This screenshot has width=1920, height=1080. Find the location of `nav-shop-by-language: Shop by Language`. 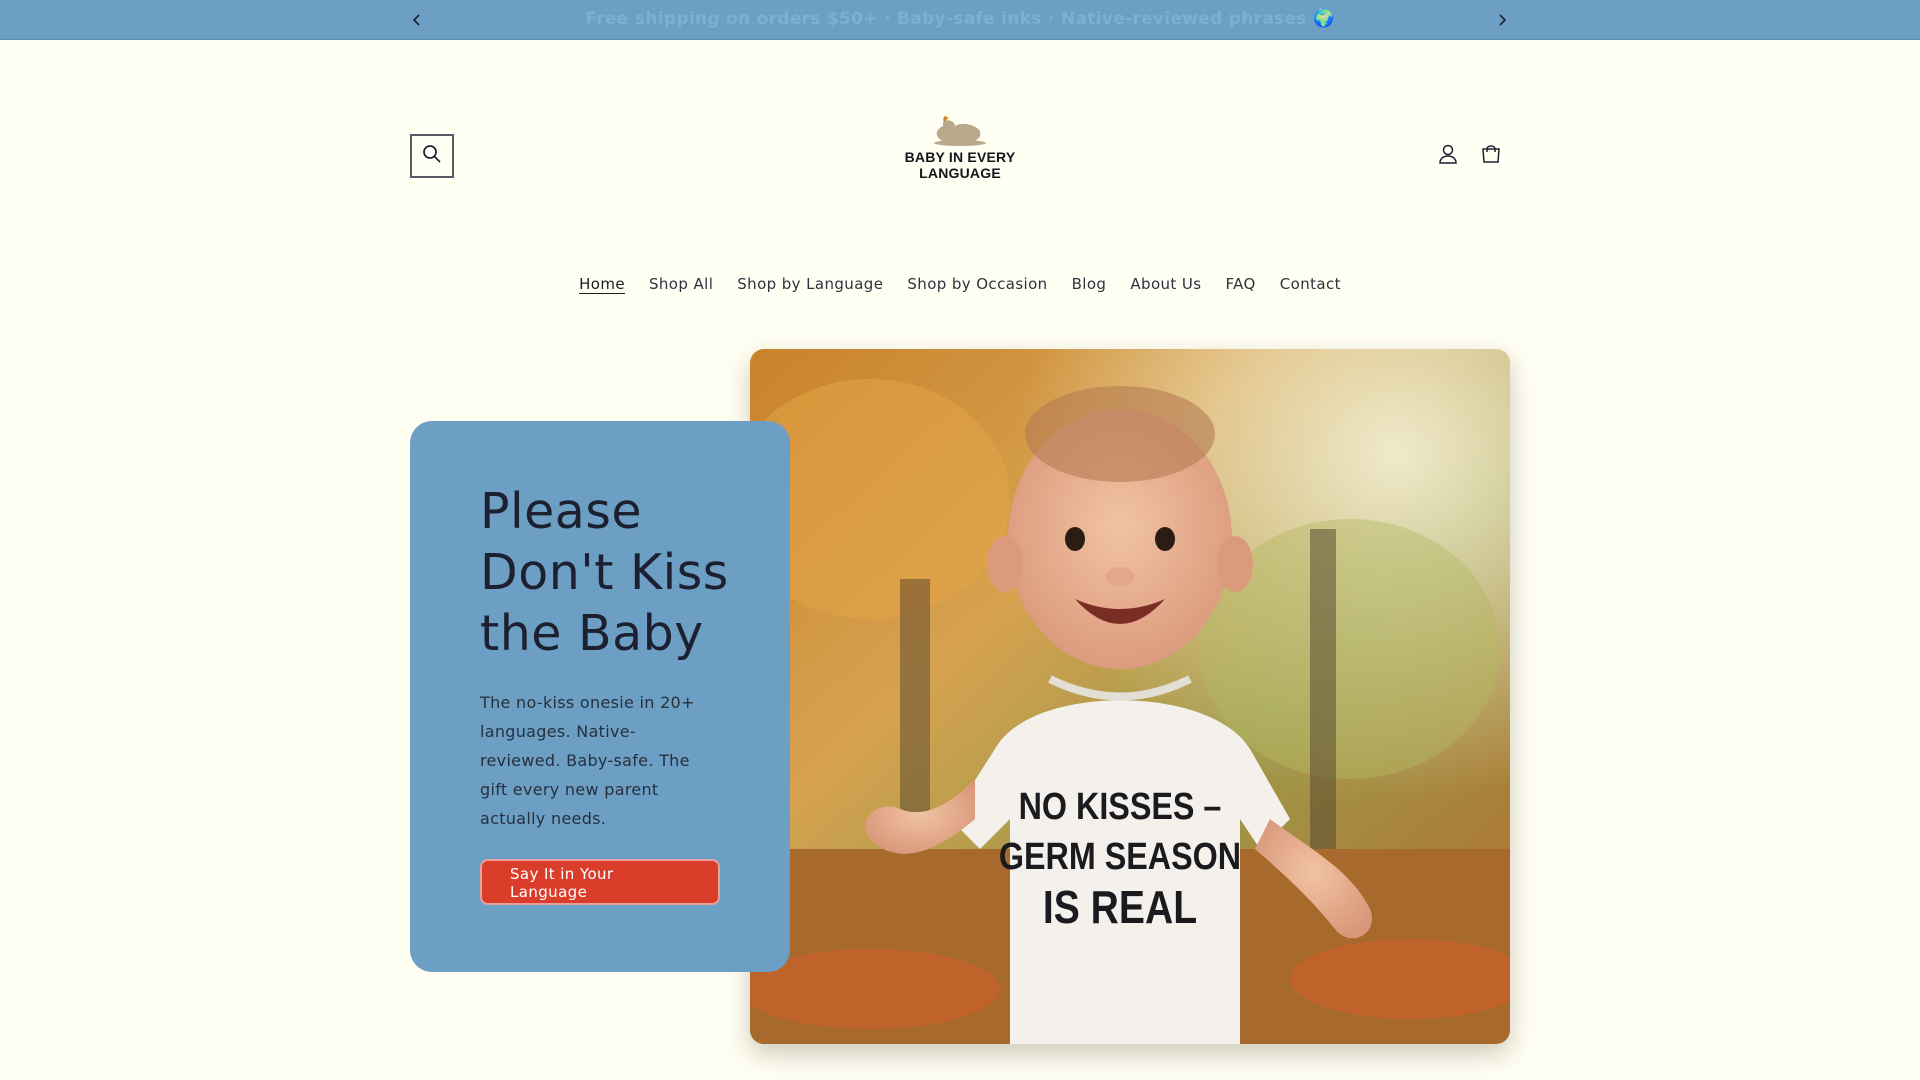

nav-shop-by-language: Shop by Language is located at coordinates (810, 284).